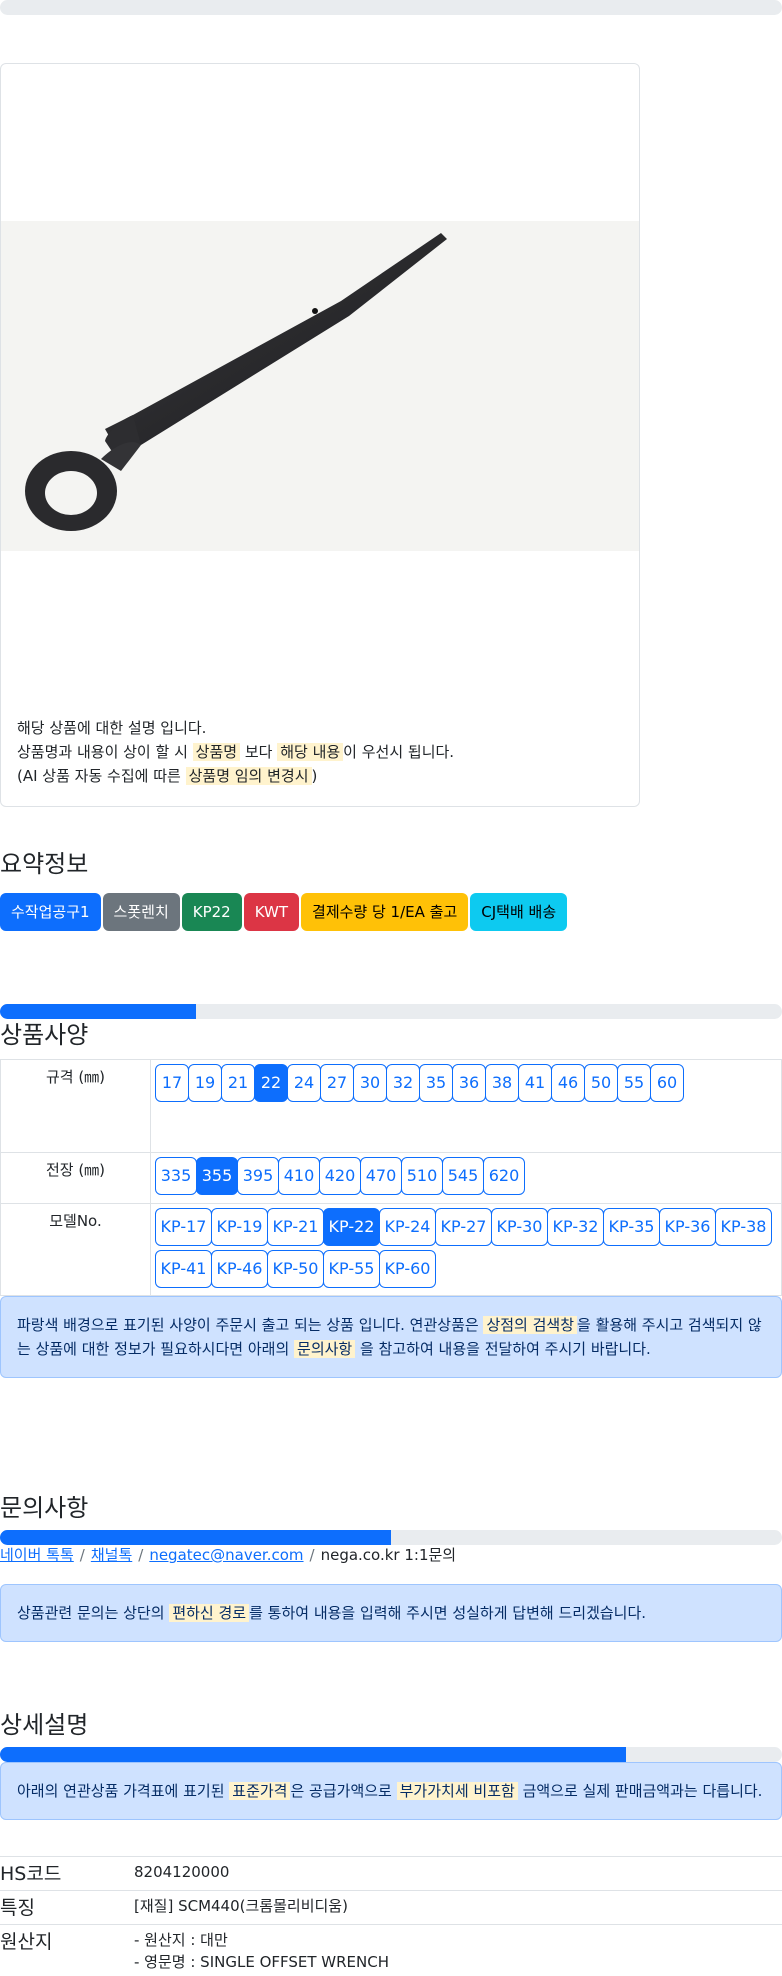 Image resolution: width=782 pixels, height=1976 pixels. Describe the element at coordinates (391, 1011) in the screenshot. I see `spec-progress-bar` at that location.